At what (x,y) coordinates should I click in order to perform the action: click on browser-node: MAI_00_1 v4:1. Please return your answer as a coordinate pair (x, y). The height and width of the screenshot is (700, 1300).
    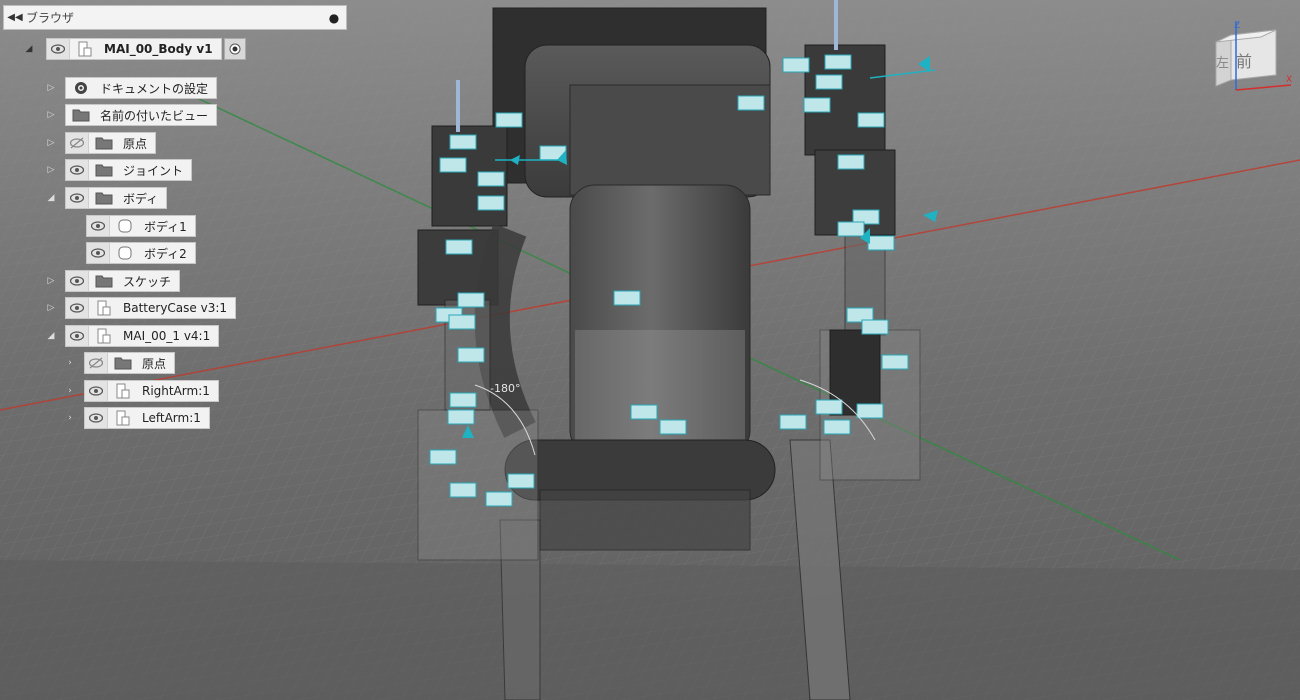
    Looking at the image, I should click on (142, 336).